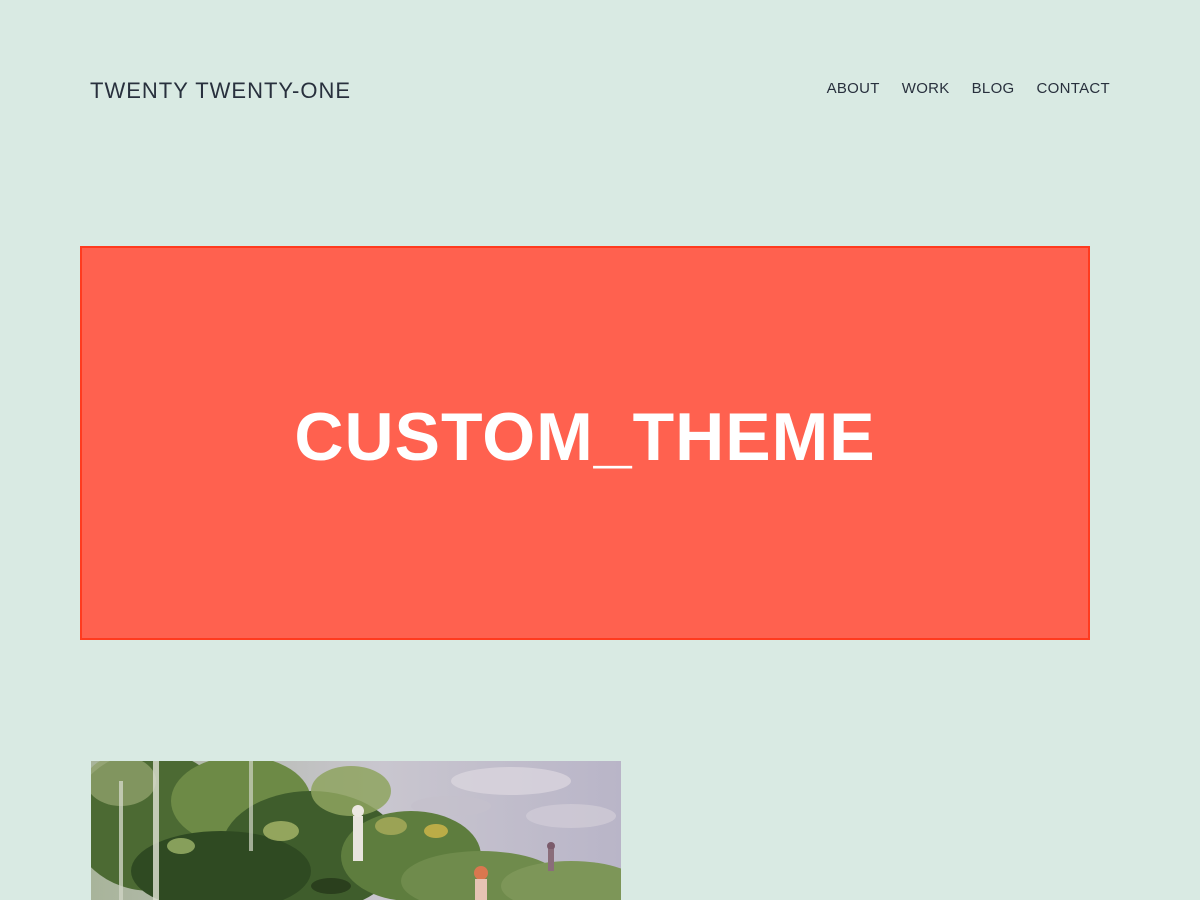 The image size is (1200, 900). What do you see at coordinates (1073, 88) in the screenshot?
I see `nav-item-contact: CONTACT` at bounding box center [1073, 88].